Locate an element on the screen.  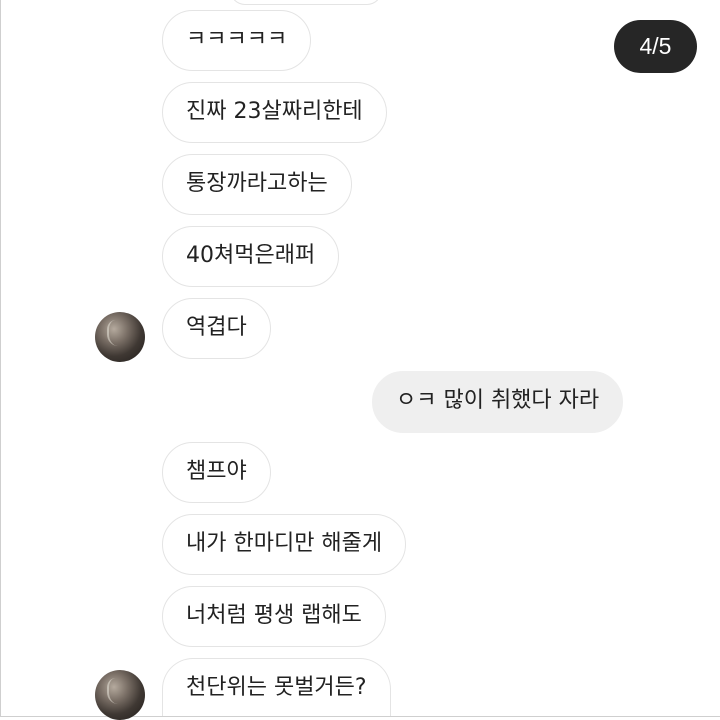
received-message-bubble: 천단위는 못벌거든? is located at coordinates (276, 687).